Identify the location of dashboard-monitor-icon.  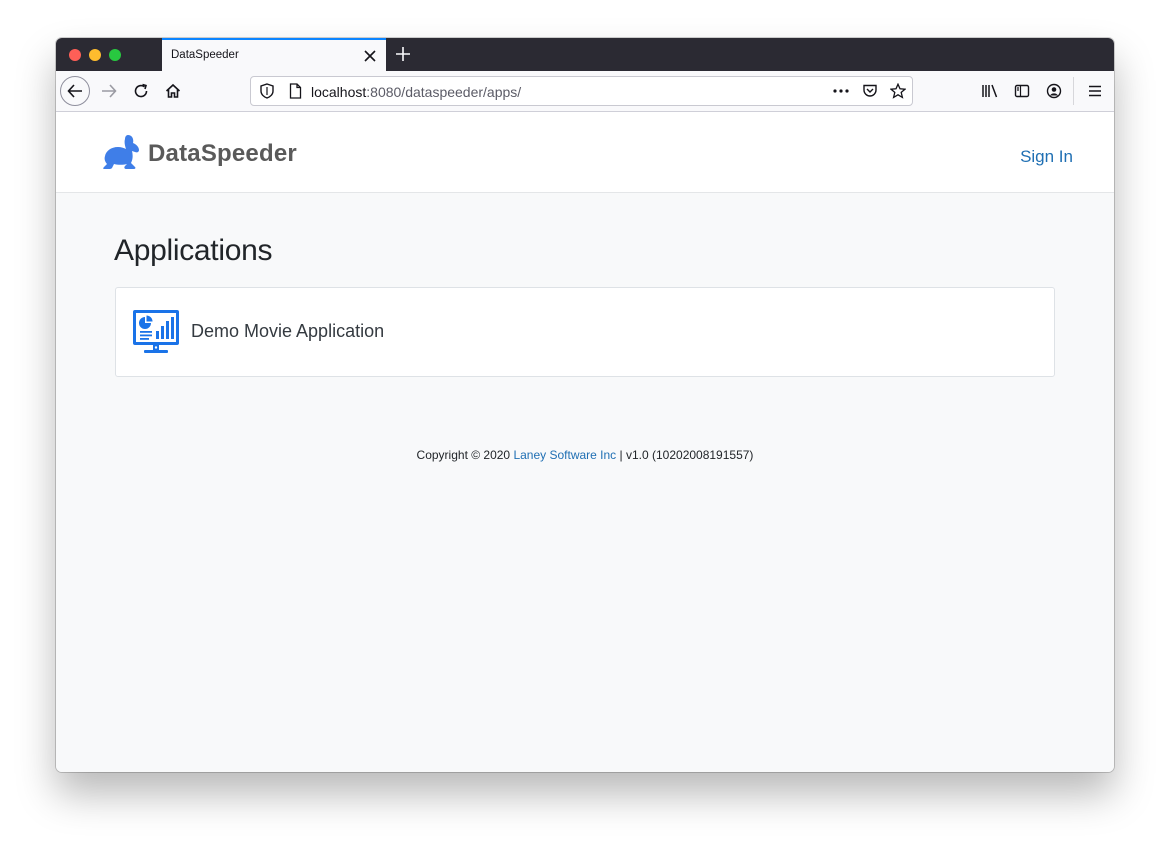
(156, 334).